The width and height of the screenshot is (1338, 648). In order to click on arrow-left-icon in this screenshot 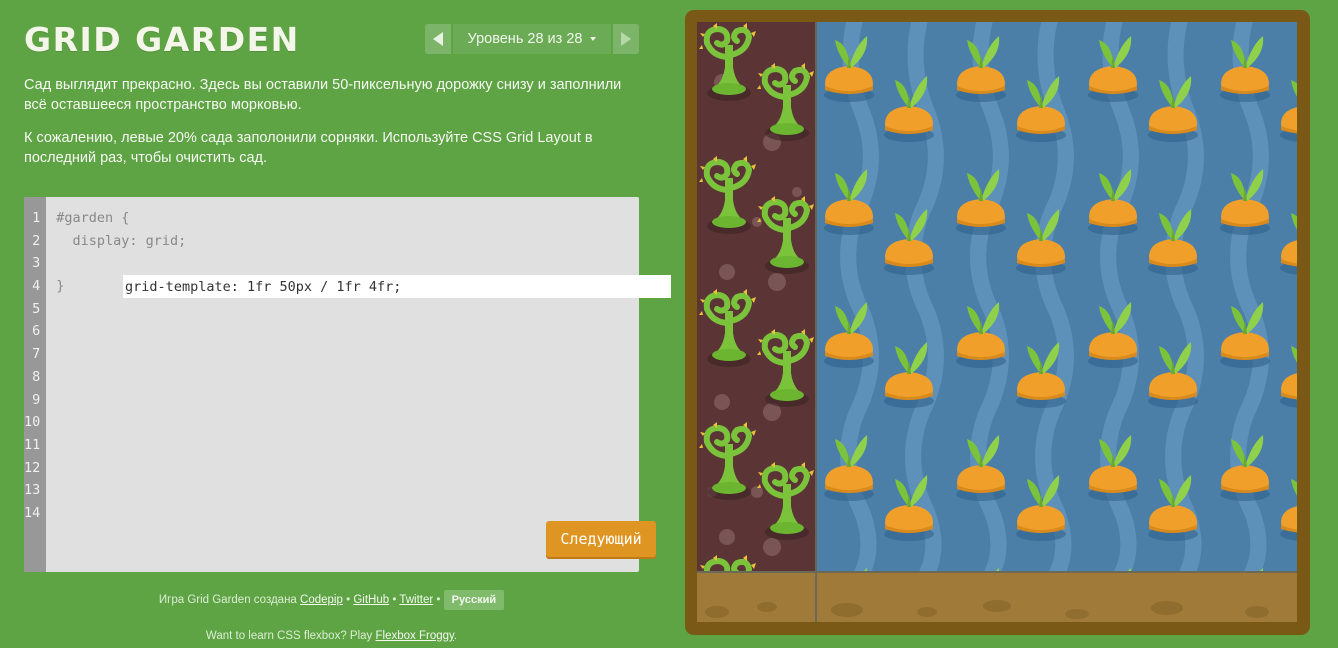, I will do `click(438, 39)`.